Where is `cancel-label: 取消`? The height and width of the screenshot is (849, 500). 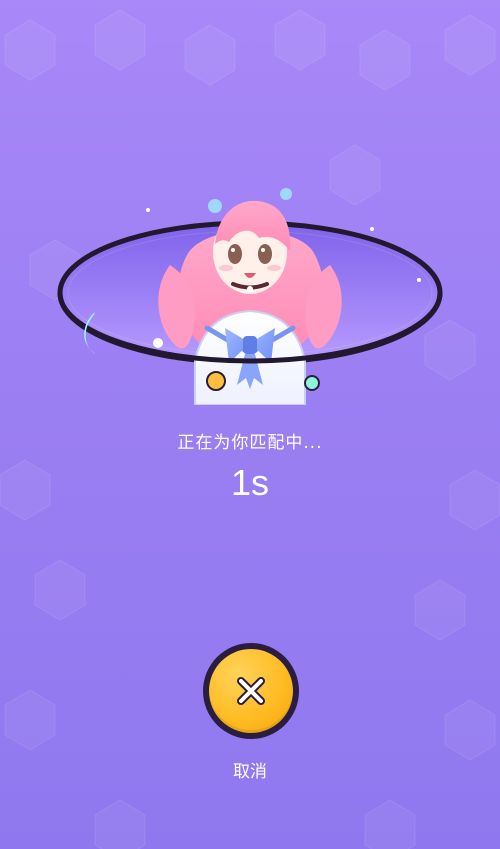
cancel-label: 取消 is located at coordinates (250, 772).